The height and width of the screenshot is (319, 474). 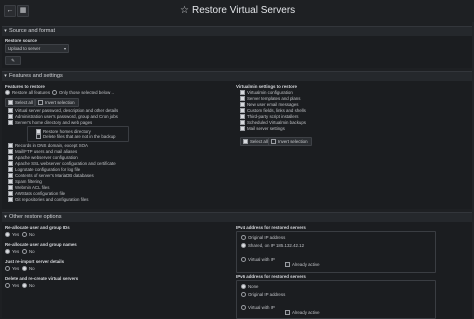 What do you see at coordinates (258, 260) in the screenshot?
I see `ipv4-virtual-radio: Virtual with IP` at bounding box center [258, 260].